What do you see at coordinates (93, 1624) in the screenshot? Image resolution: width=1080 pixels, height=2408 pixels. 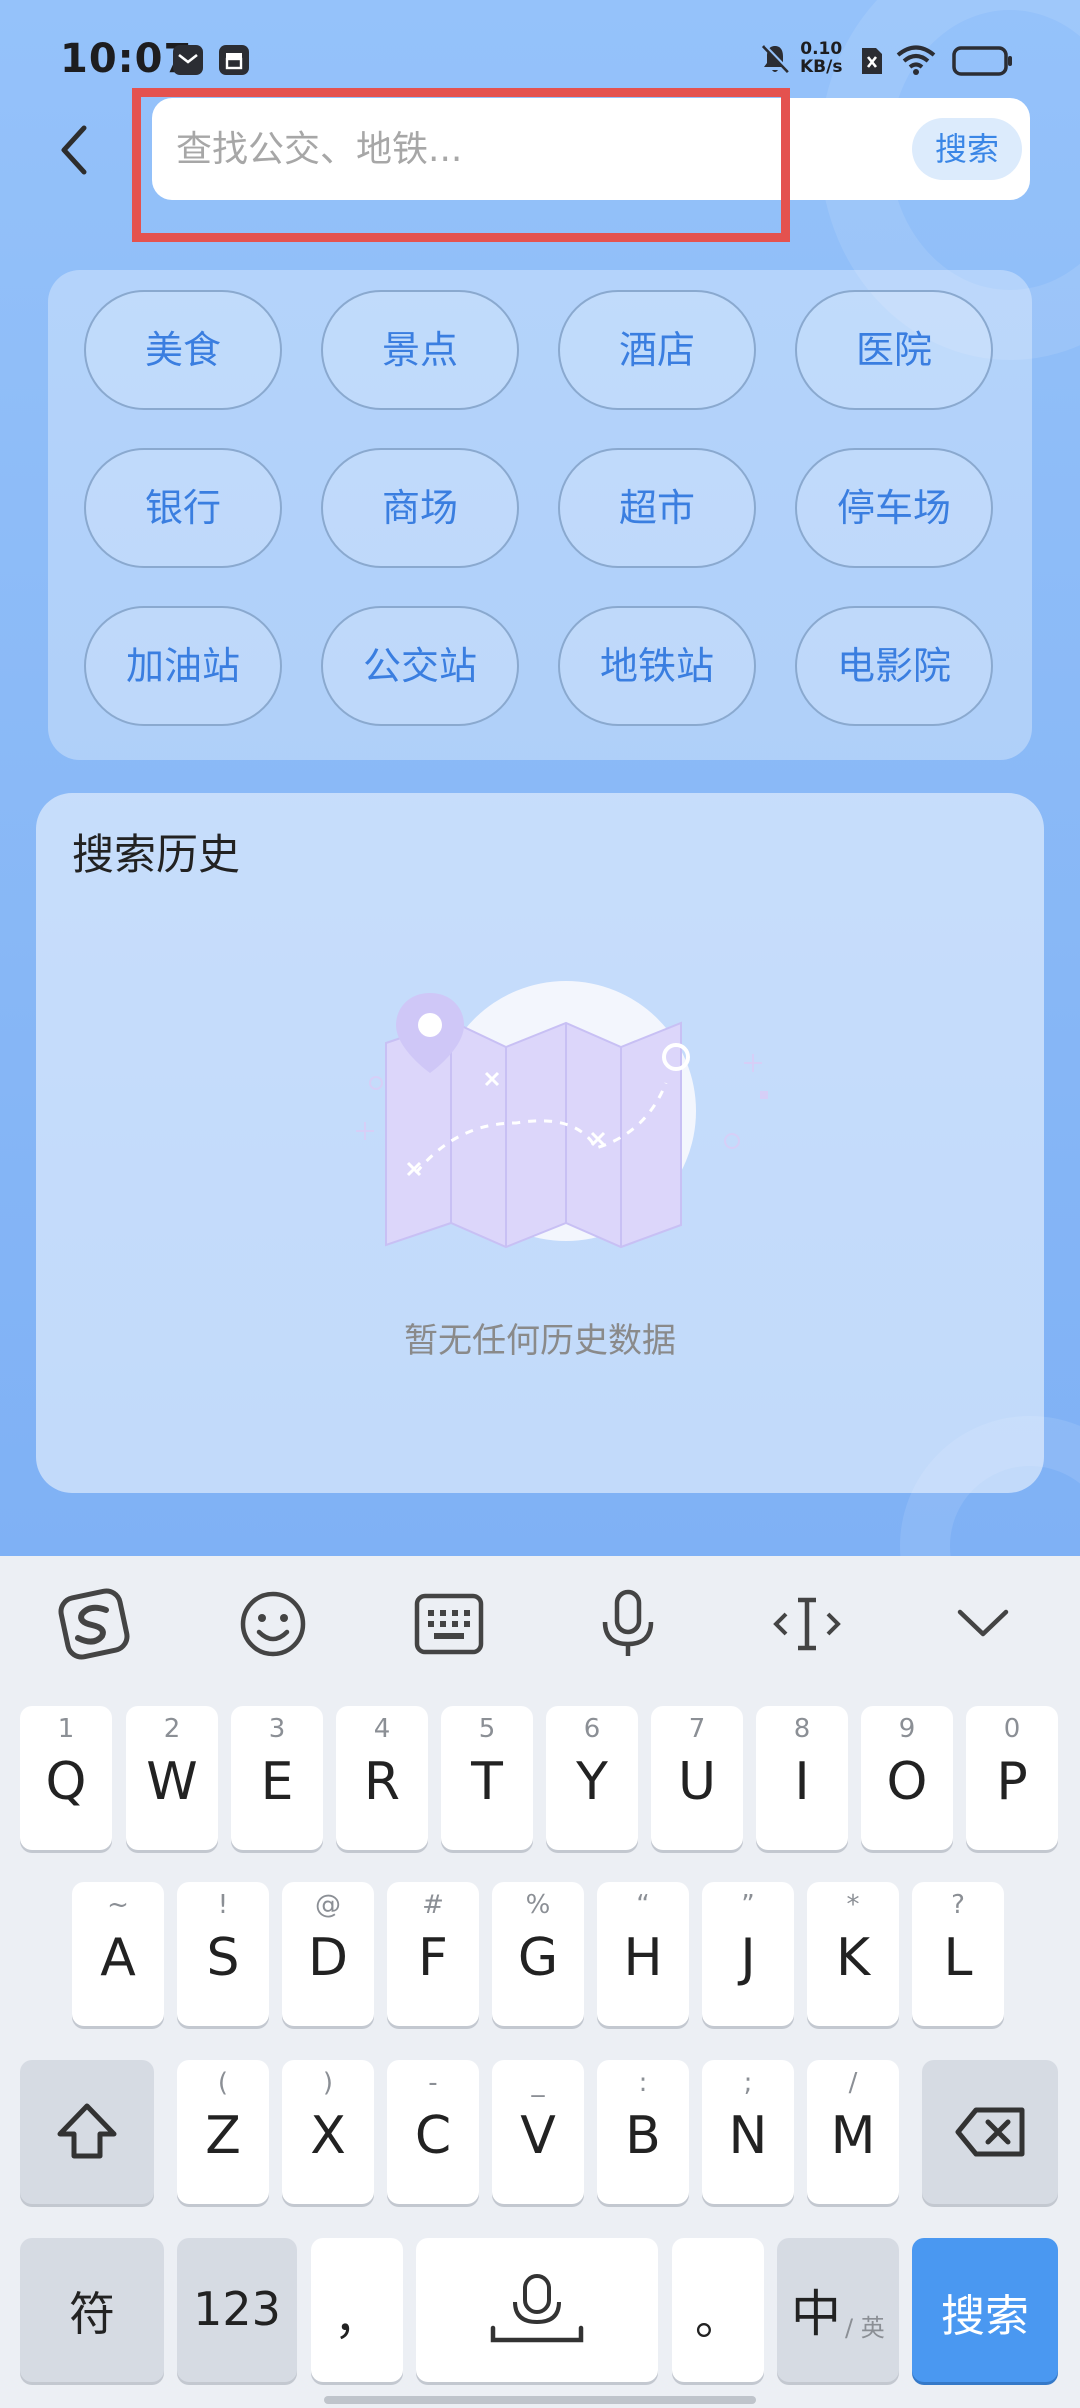 I see `sogou-logo-icon` at bounding box center [93, 1624].